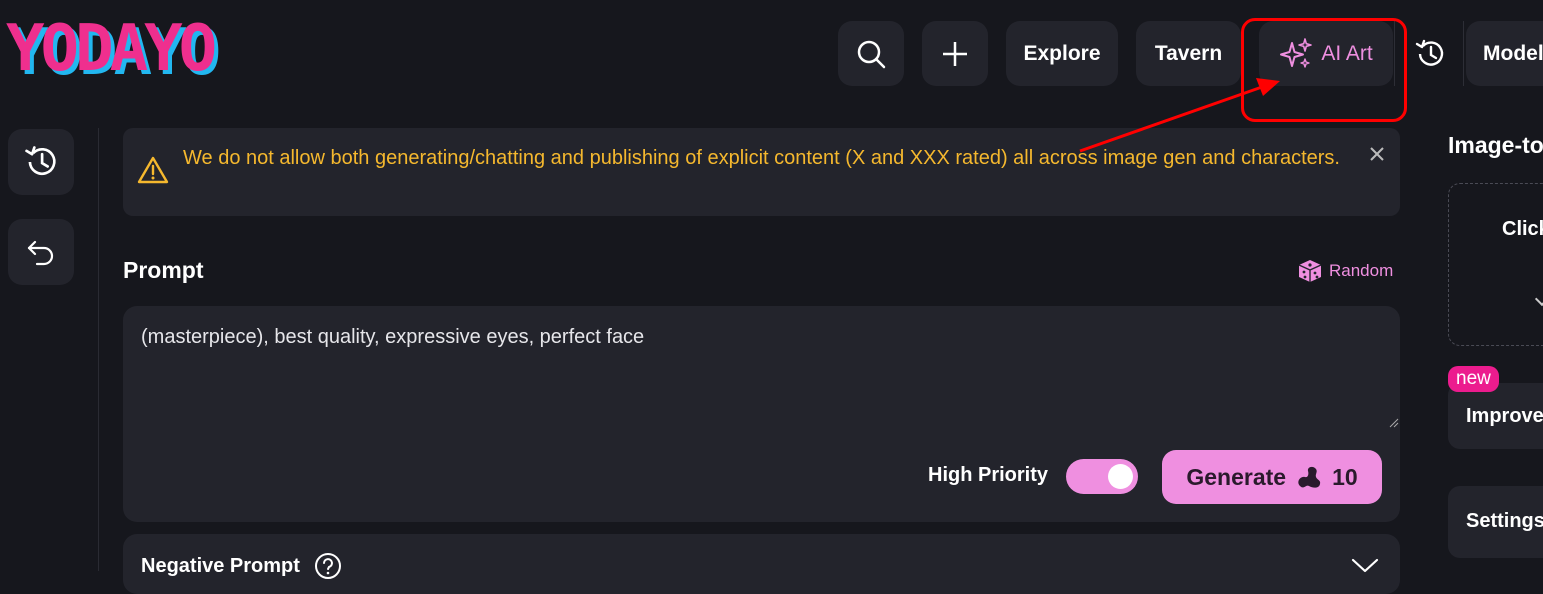  What do you see at coordinates (1463, 53) in the screenshot?
I see `nav-divider` at bounding box center [1463, 53].